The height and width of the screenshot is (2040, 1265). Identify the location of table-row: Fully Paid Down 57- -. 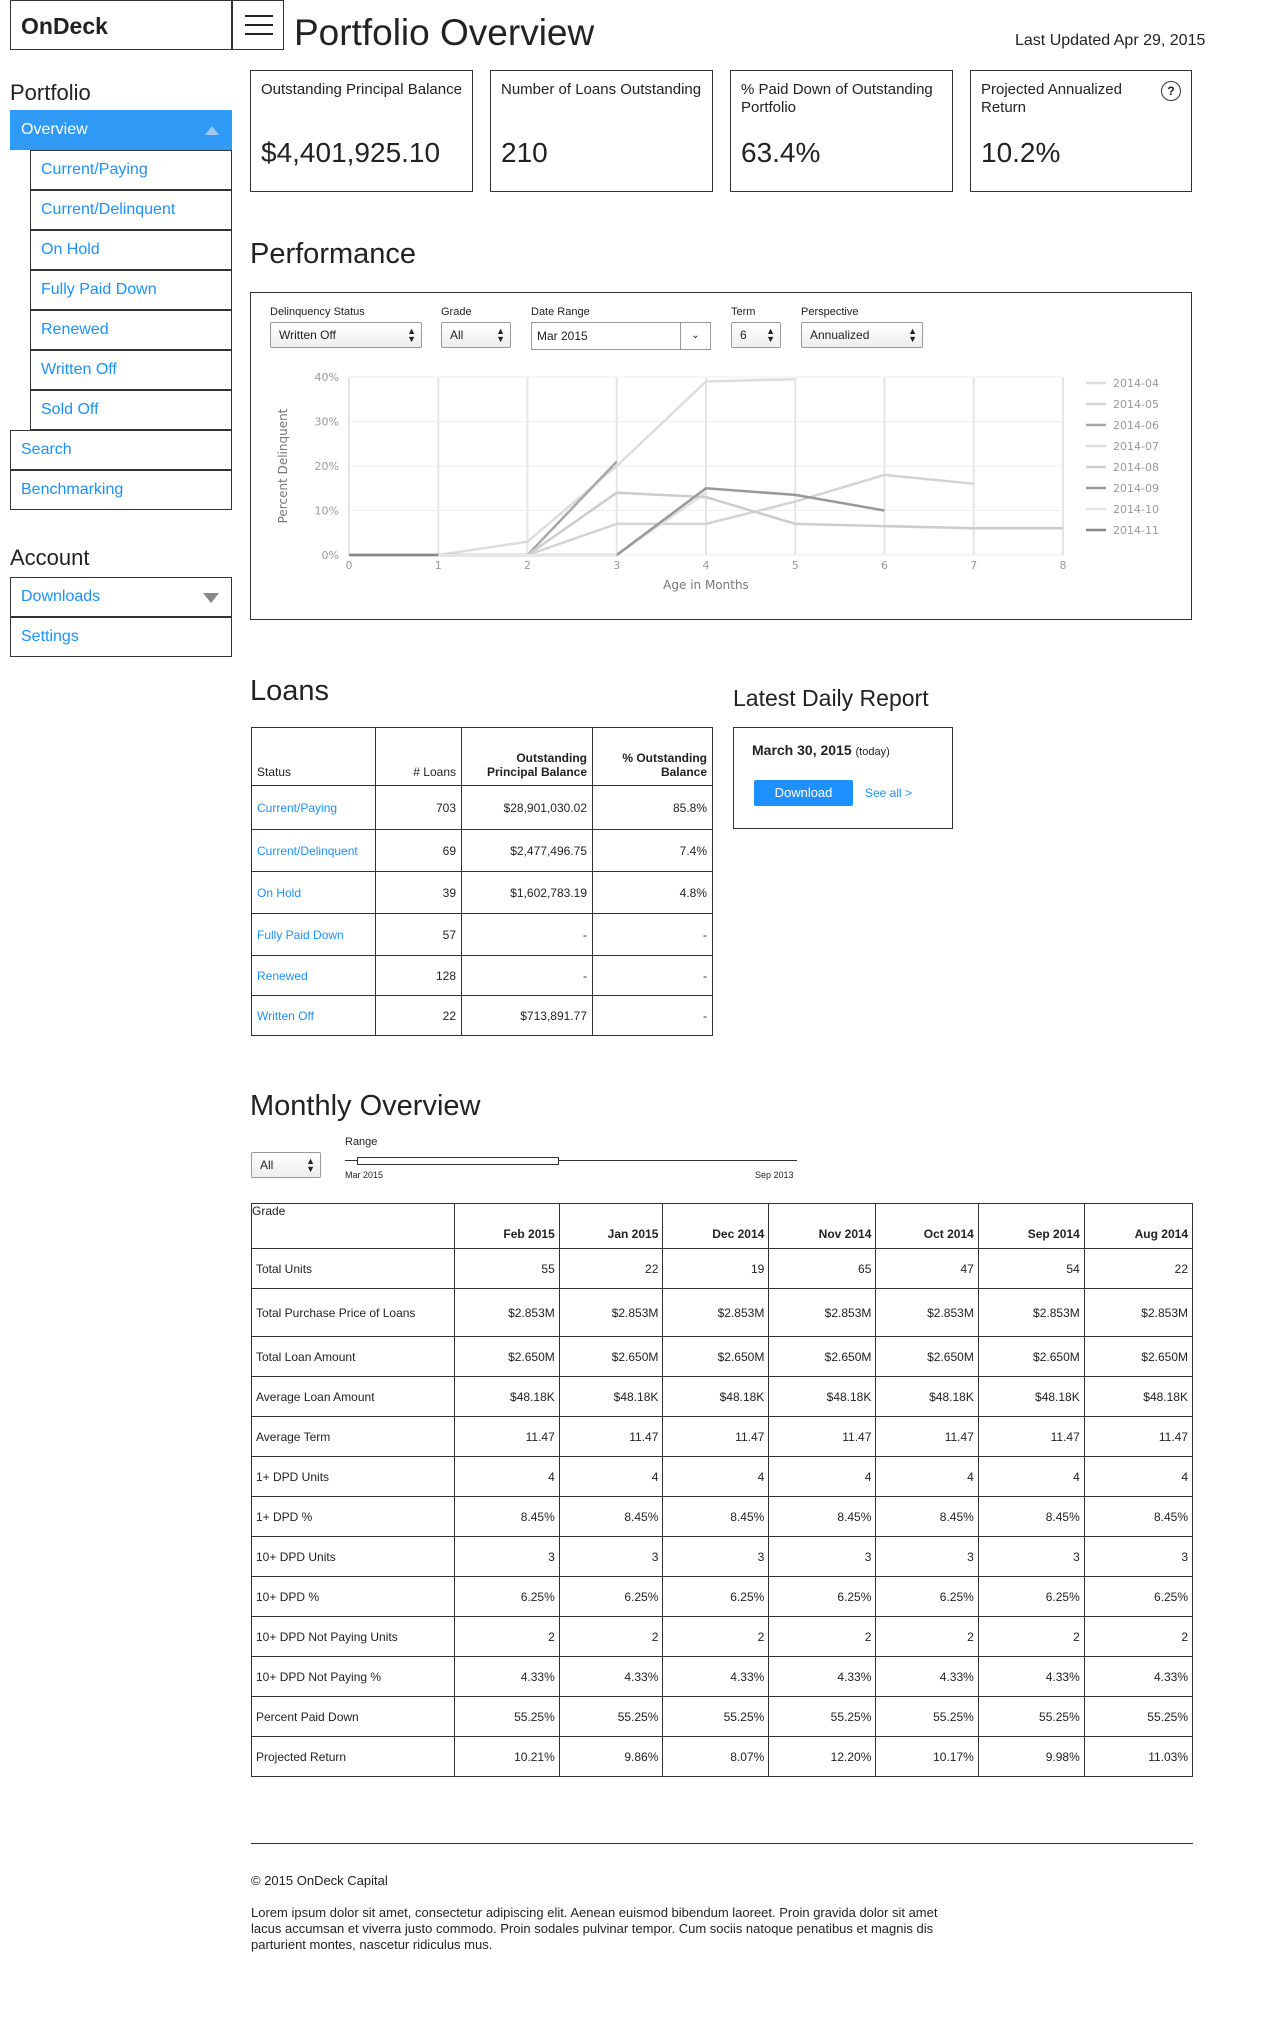
(482, 934).